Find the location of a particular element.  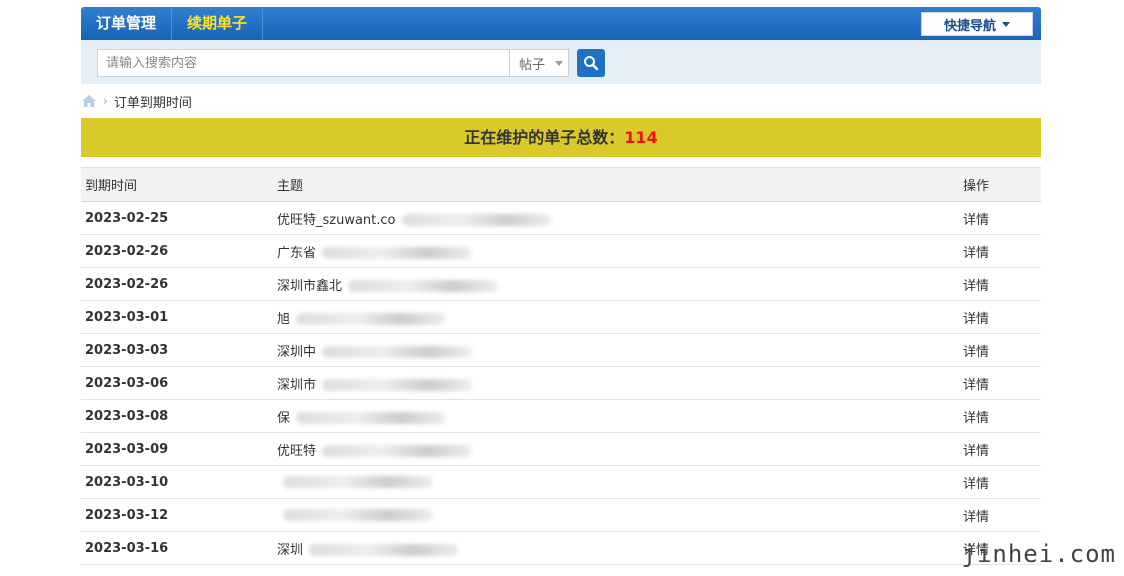

table-header: 到期时间 主题 操作 is located at coordinates (561, 184).